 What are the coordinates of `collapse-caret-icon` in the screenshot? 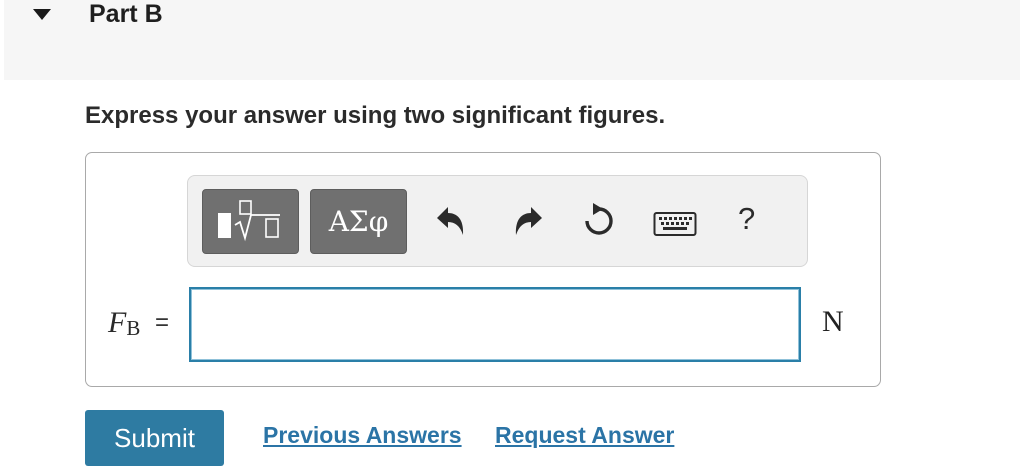 It's located at (42, 14).